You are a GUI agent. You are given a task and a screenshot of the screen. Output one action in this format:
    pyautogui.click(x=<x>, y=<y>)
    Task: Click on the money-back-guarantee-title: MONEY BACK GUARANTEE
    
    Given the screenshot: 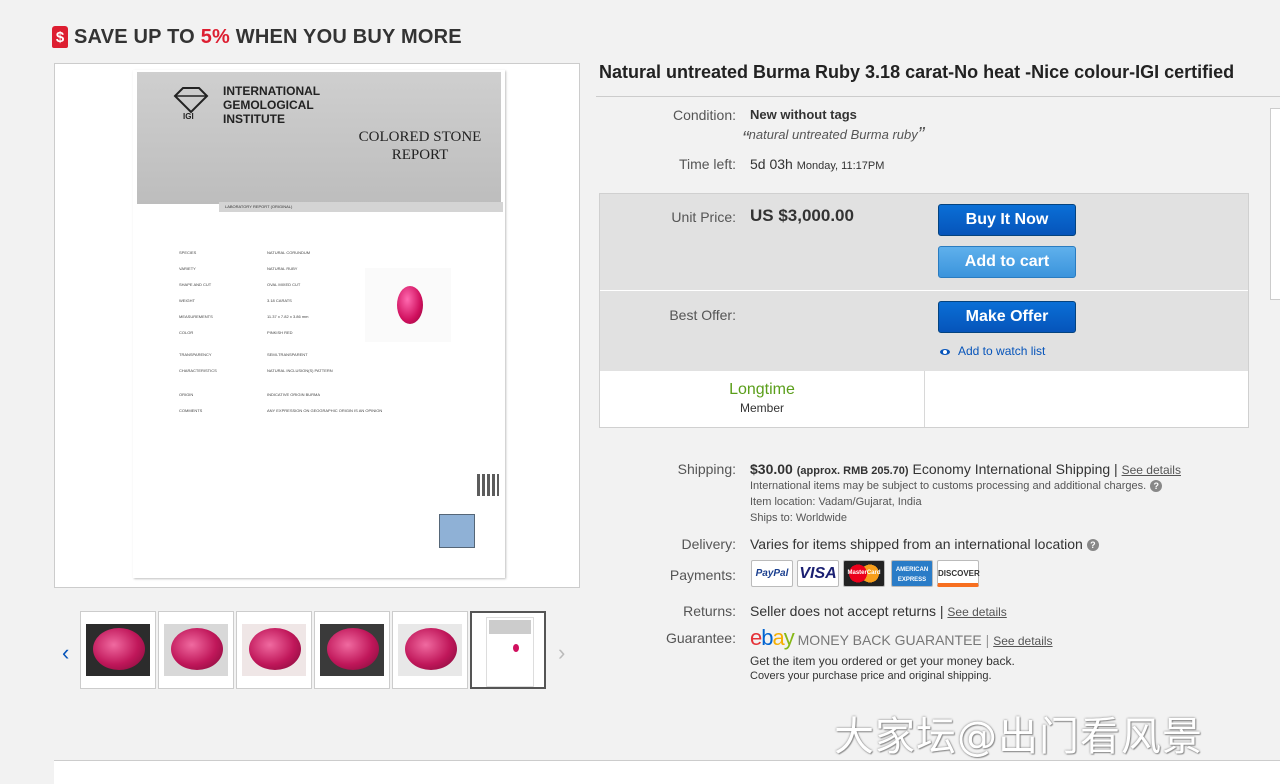 What is the action you would take?
    pyautogui.click(x=889, y=640)
    